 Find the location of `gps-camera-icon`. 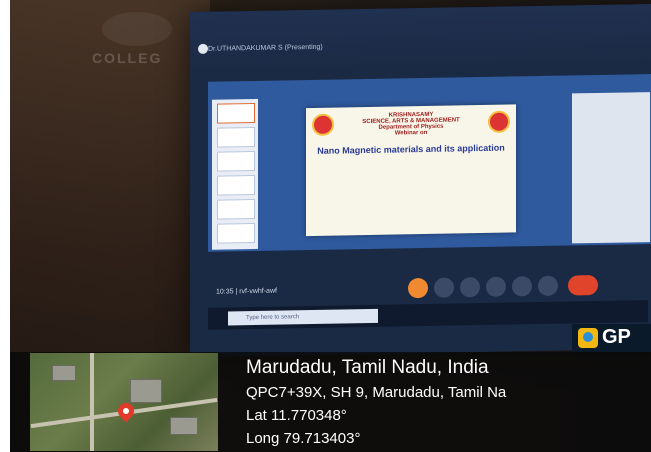

gps-camera-icon is located at coordinates (588, 338).